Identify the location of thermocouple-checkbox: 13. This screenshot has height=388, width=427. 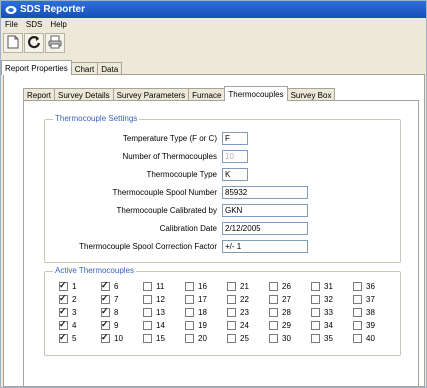
(154, 312).